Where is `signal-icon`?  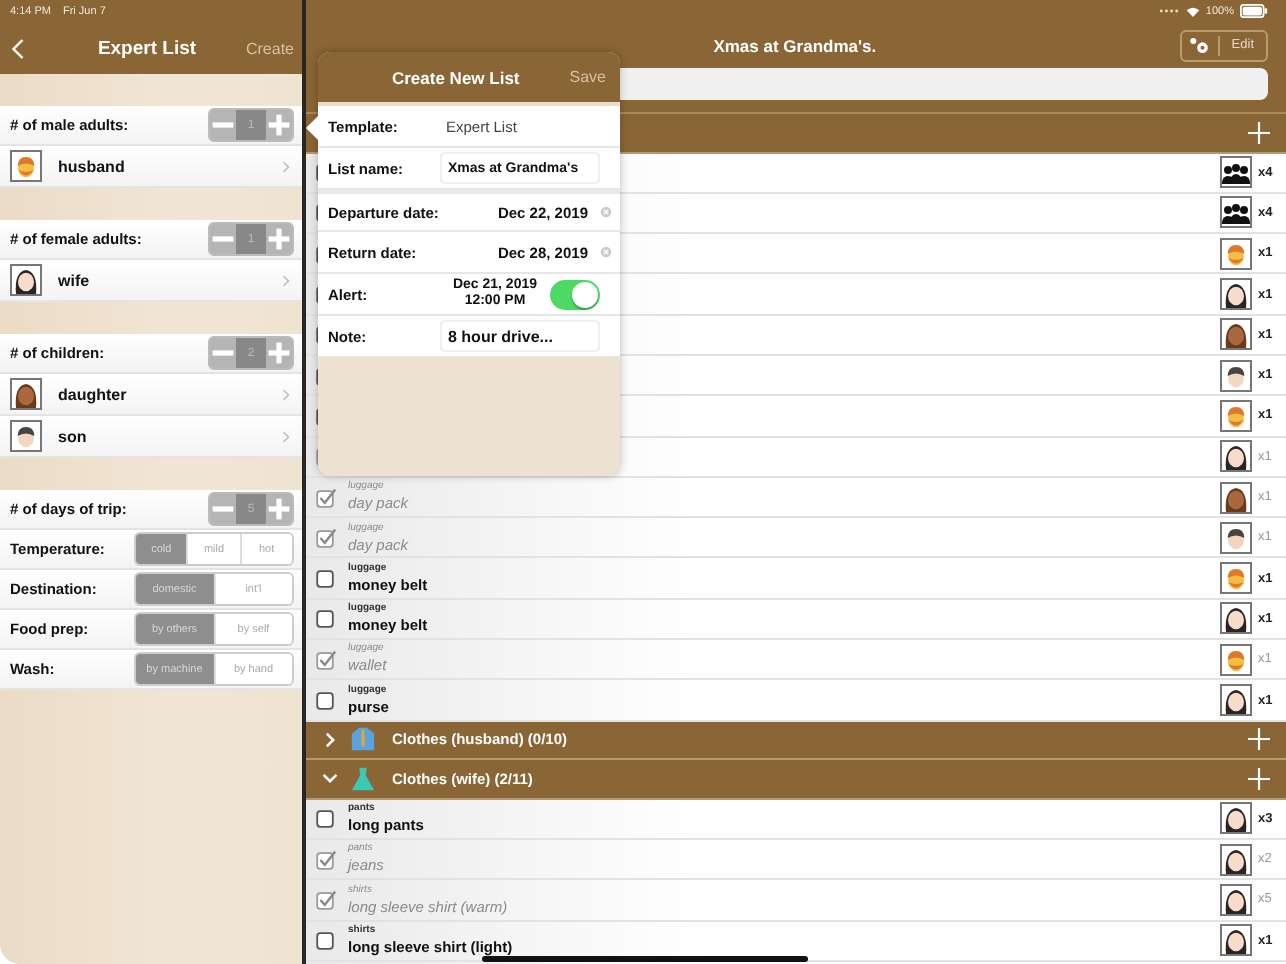 signal-icon is located at coordinates (1168, 11).